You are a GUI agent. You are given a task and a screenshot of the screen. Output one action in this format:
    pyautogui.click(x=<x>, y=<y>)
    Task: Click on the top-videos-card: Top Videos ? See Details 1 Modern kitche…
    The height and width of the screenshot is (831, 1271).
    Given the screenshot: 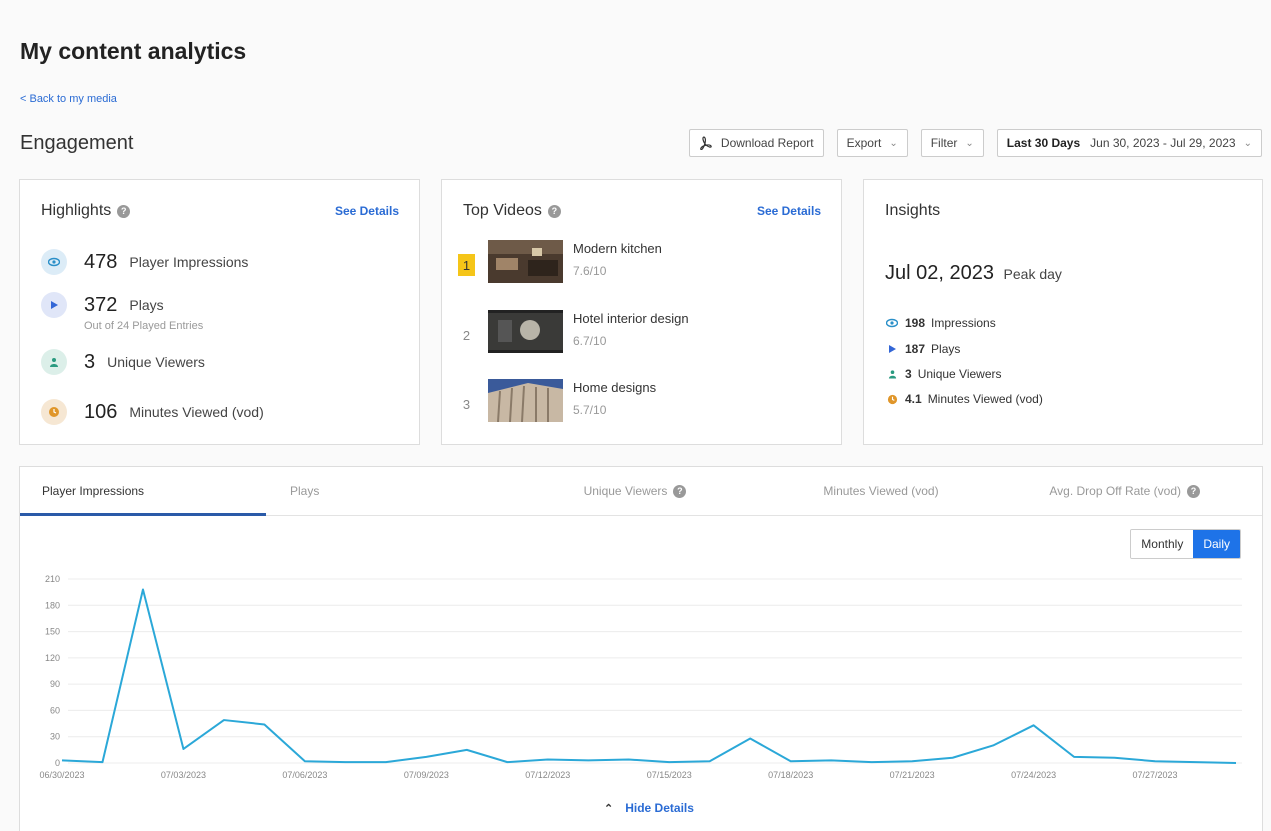 What is the action you would take?
    pyautogui.click(x=641, y=312)
    